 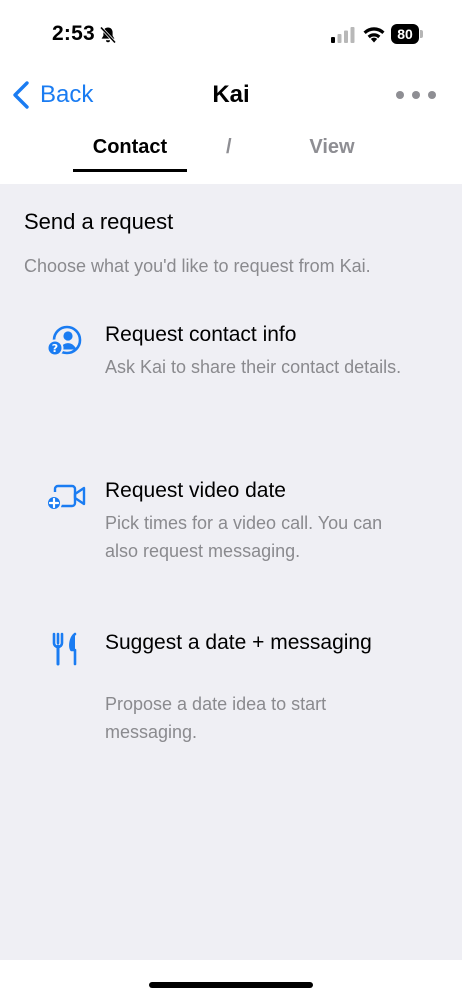 I want to click on navigation-bar: Back Kai, so click(x=231, y=95).